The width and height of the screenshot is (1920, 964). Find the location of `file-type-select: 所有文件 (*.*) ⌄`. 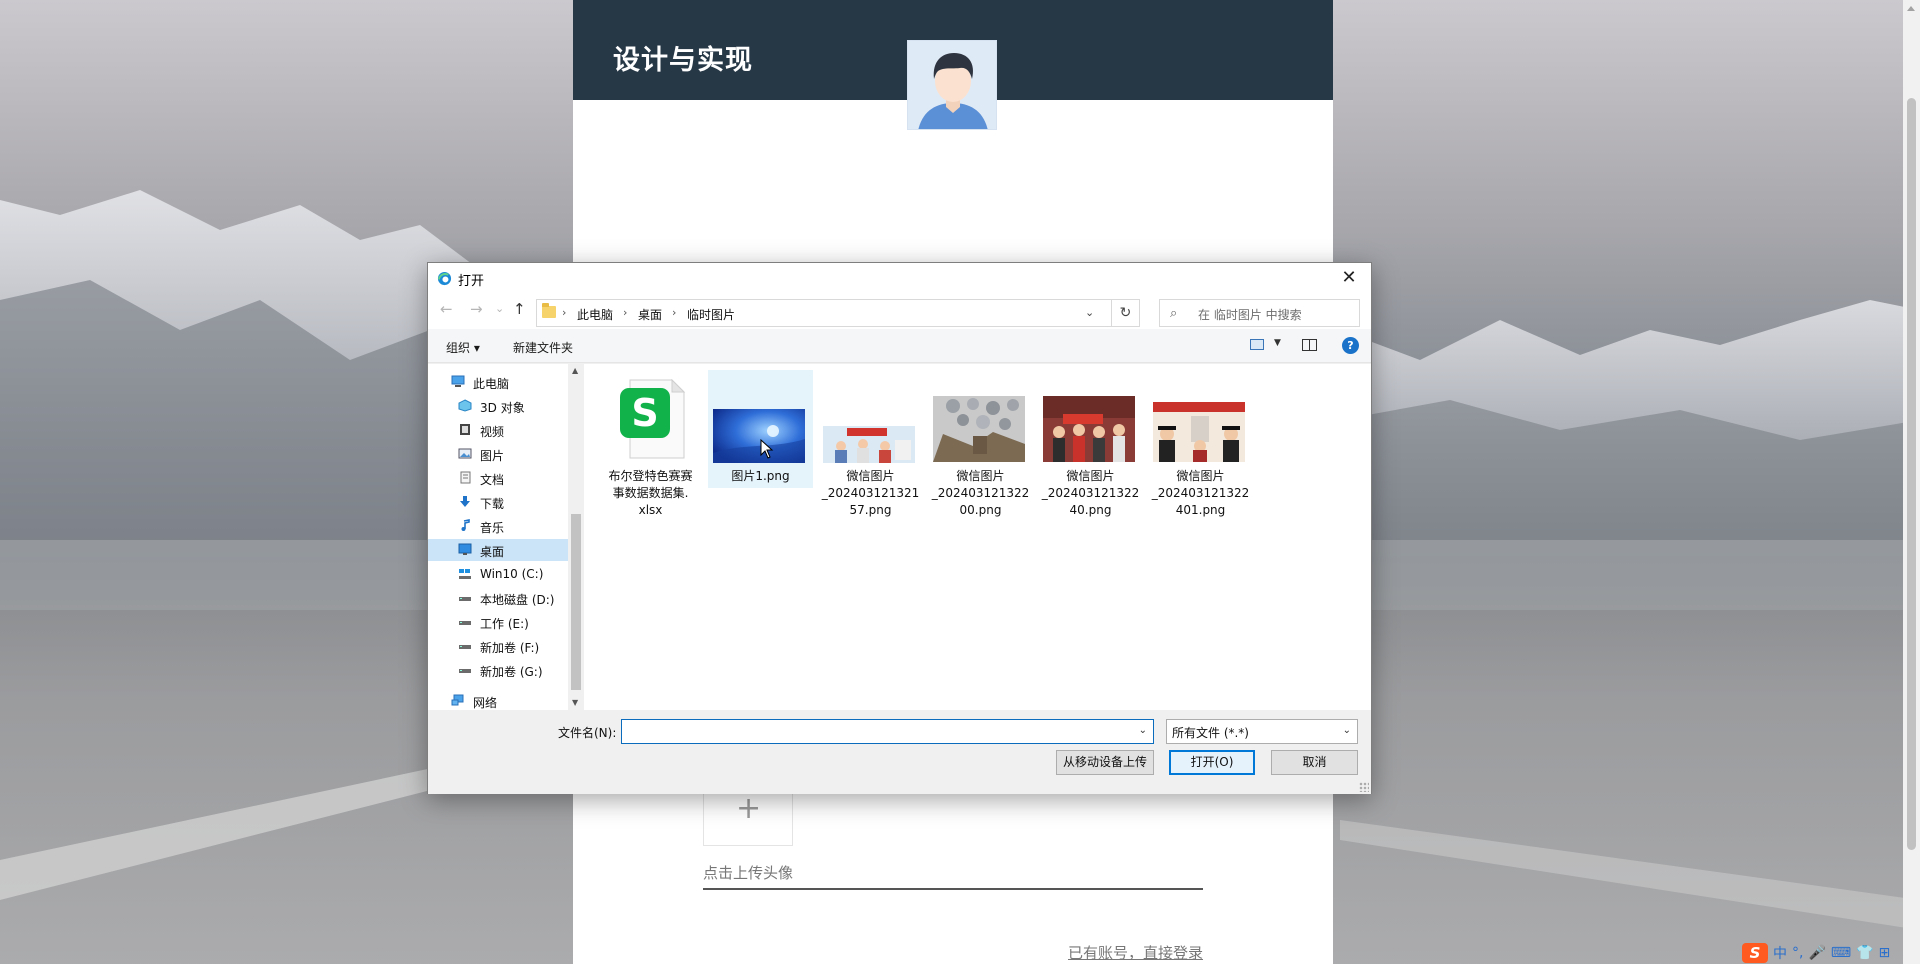

file-type-select: 所有文件 (*.*) ⌄ is located at coordinates (1262, 731).